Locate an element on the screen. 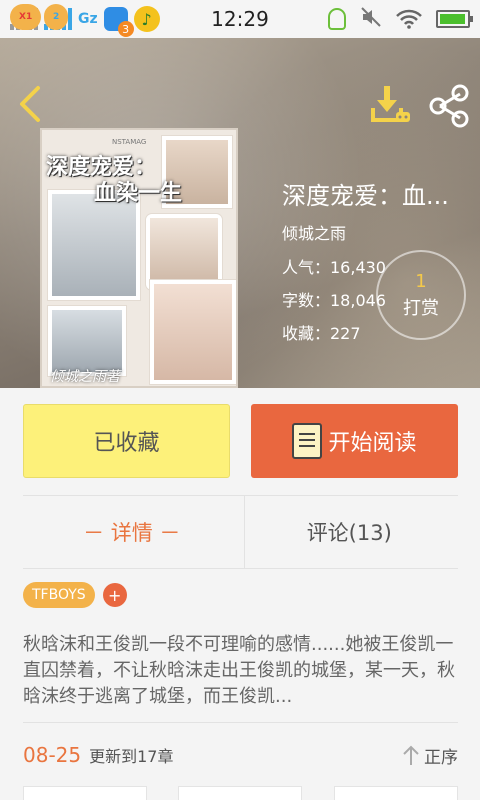 The image size is (480, 800). start-reading-button: 开始阅读 is located at coordinates (354, 441).